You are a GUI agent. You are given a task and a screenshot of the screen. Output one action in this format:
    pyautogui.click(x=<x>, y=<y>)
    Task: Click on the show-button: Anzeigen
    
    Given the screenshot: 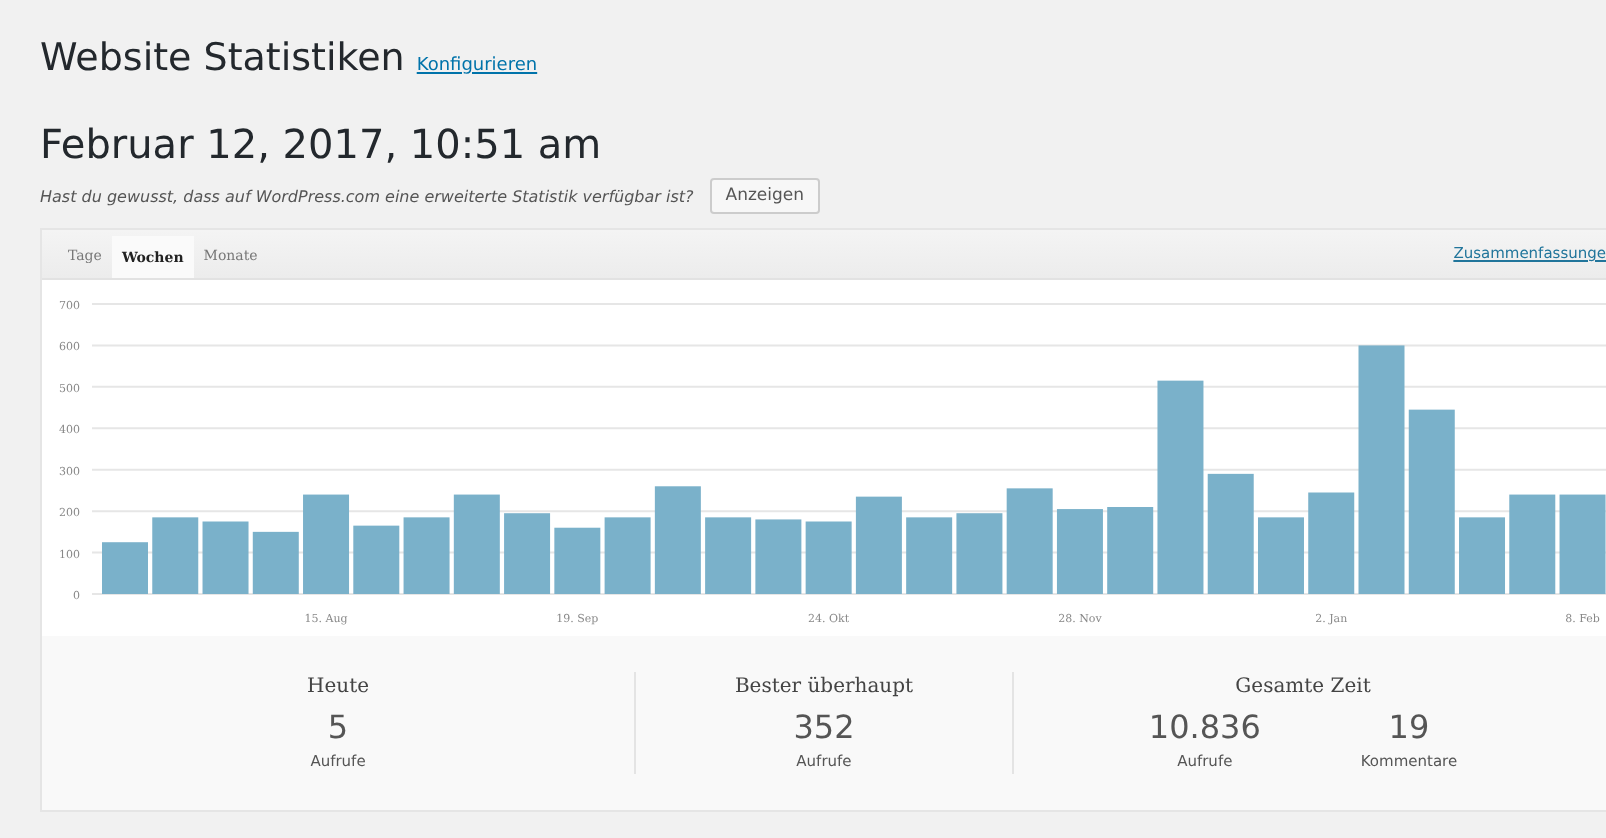 What is the action you would take?
    pyautogui.click(x=765, y=196)
    